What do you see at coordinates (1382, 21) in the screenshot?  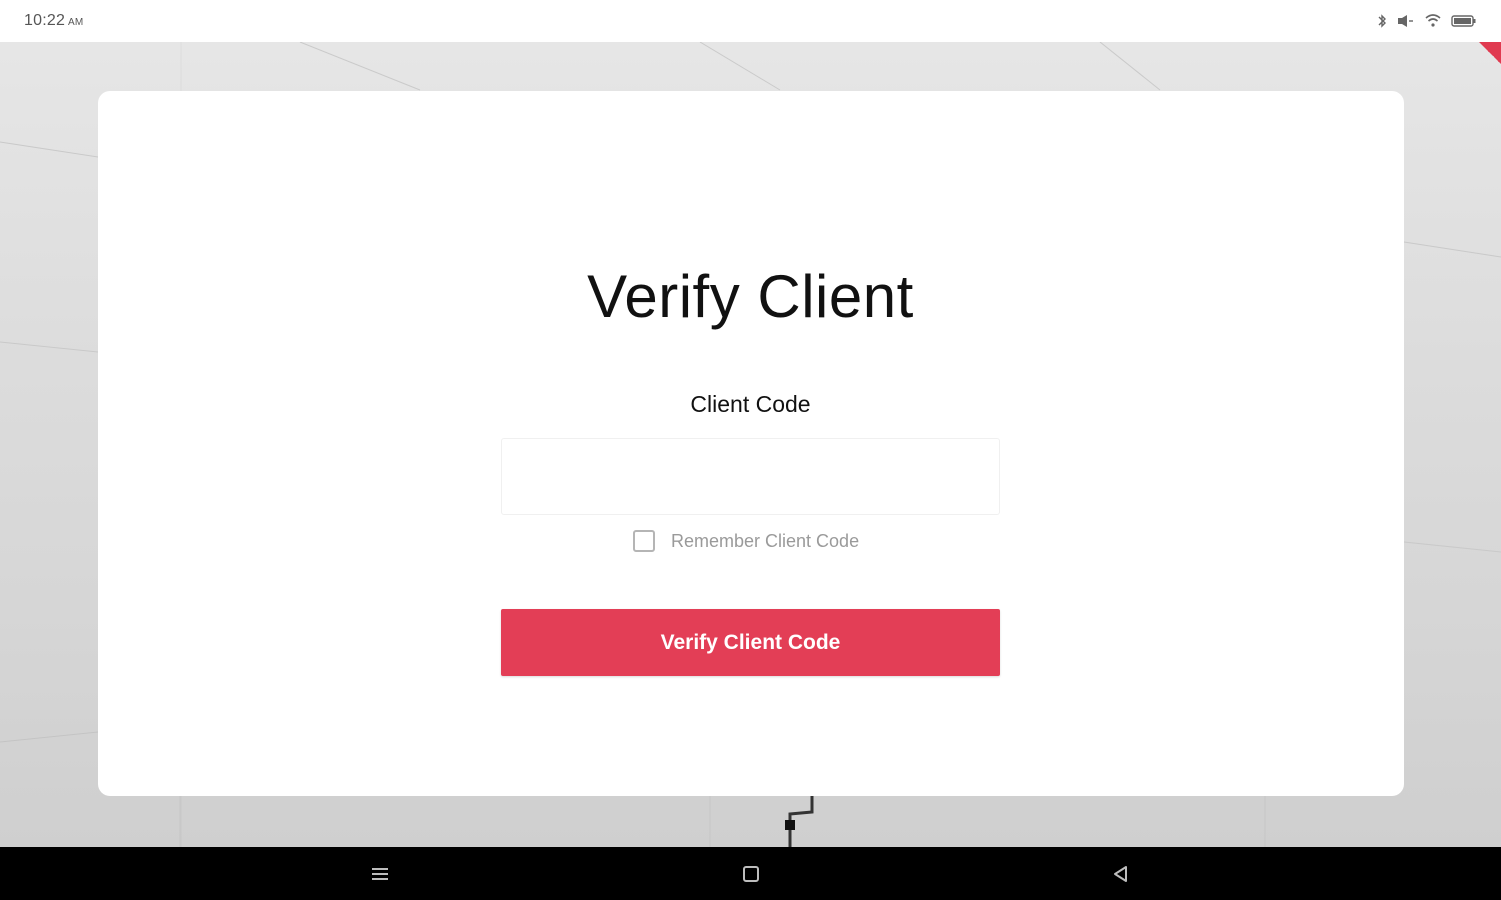 I see `bluetooth-icon` at bounding box center [1382, 21].